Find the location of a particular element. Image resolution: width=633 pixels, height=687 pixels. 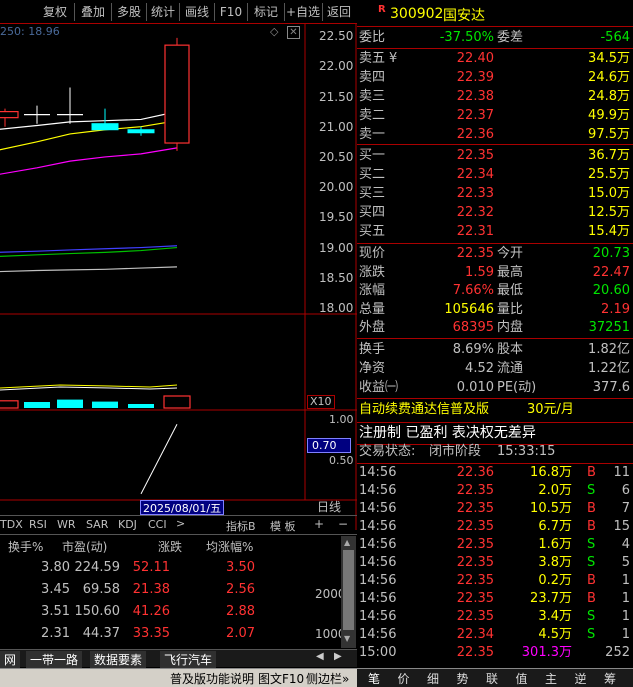

side-tab: 逆 is located at coordinates (581, 678).